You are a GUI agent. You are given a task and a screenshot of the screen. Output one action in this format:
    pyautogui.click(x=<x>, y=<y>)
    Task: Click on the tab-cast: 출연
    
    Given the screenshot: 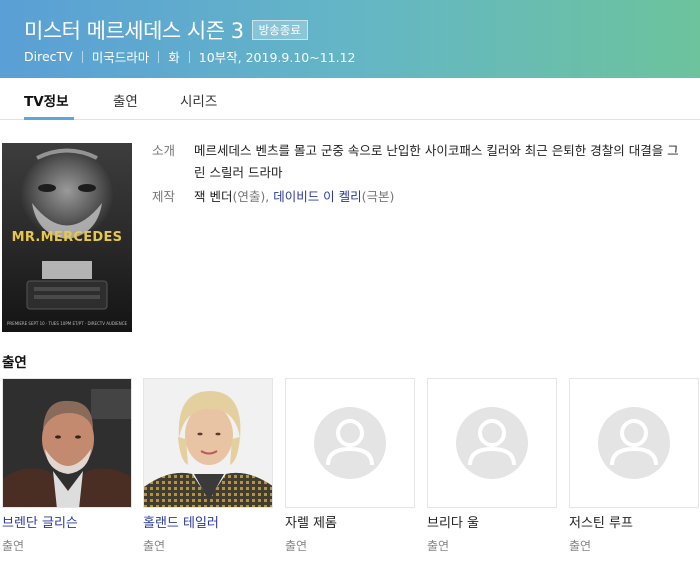 What is the action you would take?
    pyautogui.click(x=125, y=100)
    